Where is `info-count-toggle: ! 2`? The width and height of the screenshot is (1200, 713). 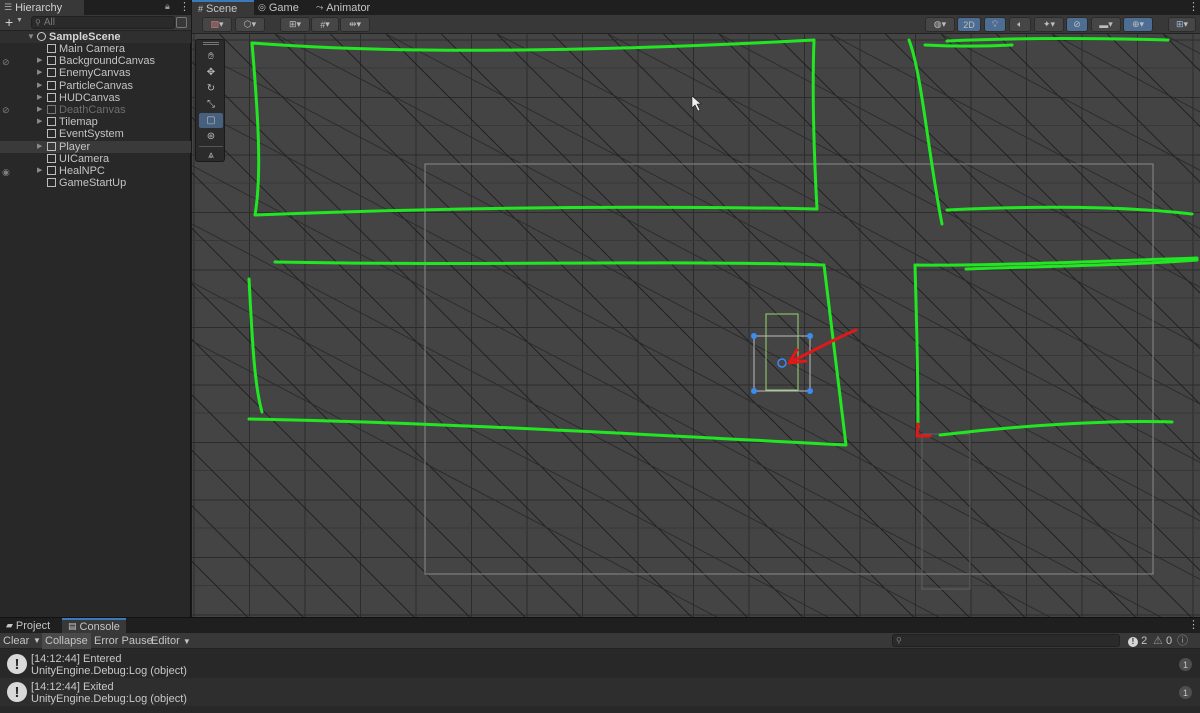 info-count-toggle: ! 2 is located at coordinates (1137, 641).